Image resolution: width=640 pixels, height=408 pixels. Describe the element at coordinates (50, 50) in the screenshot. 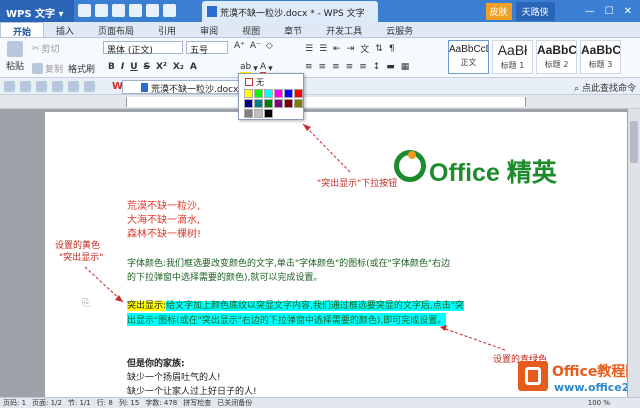

I see `cut-label: 剪切` at that location.